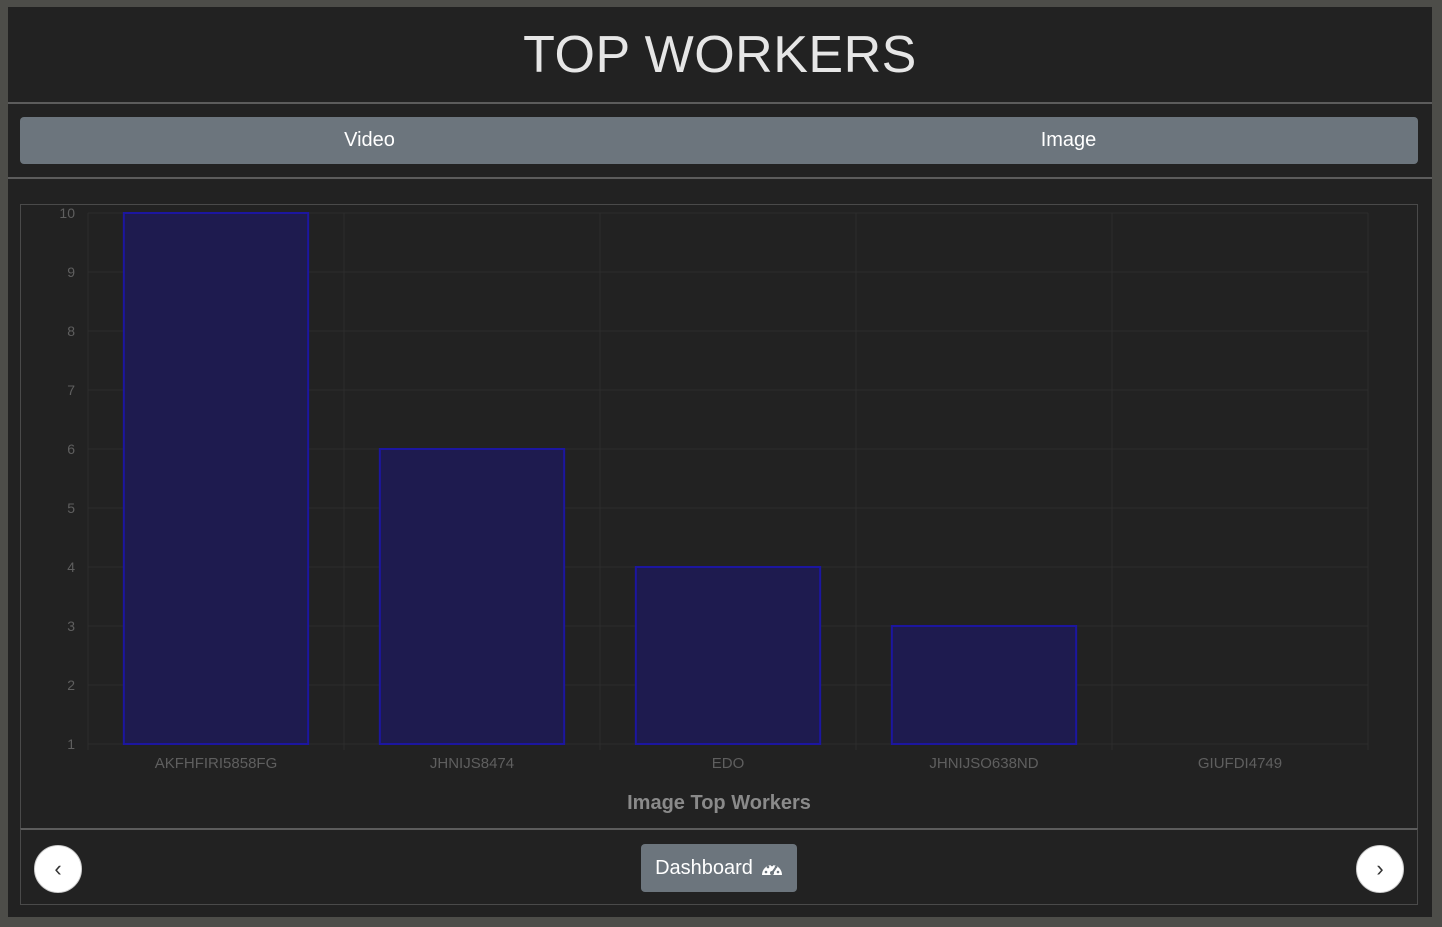 The image size is (1442, 927). Describe the element at coordinates (71, 331) in the screenshot. I see `y-tick-label: 8` at that location.